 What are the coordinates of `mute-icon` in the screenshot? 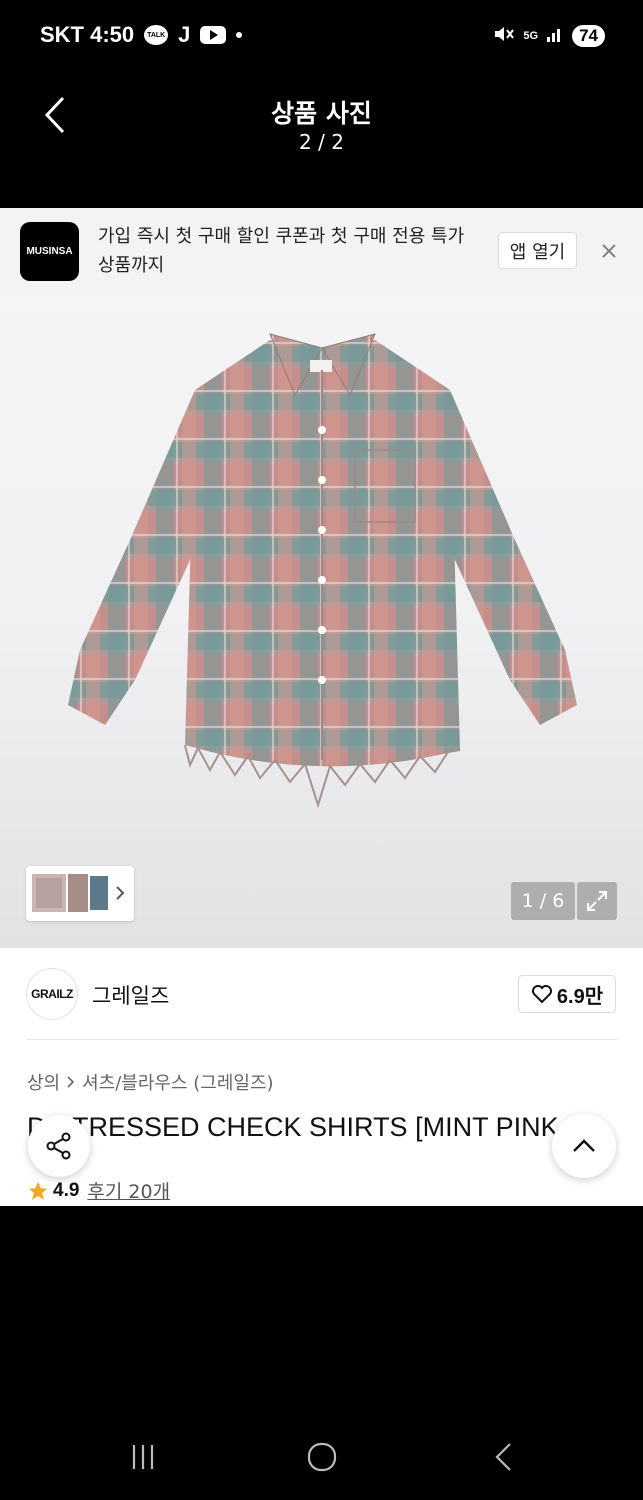 It's located at (504, 36).